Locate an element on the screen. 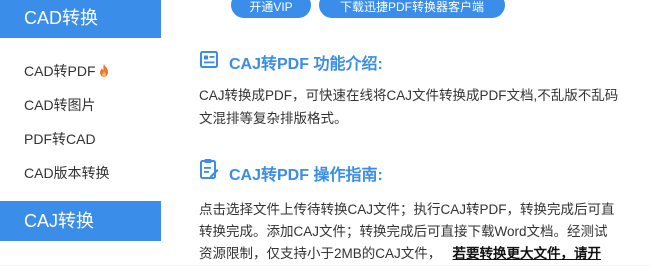  sidebar-item-cad-to-pdf: CAD转PDF is located at coordinates (66, 71).